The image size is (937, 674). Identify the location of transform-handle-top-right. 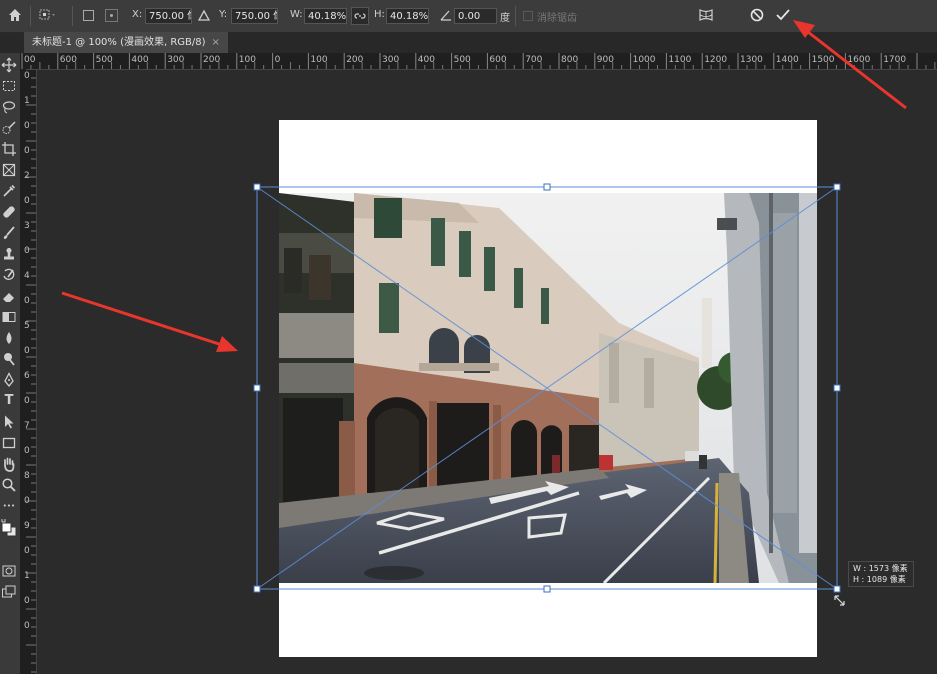
(837, 187).